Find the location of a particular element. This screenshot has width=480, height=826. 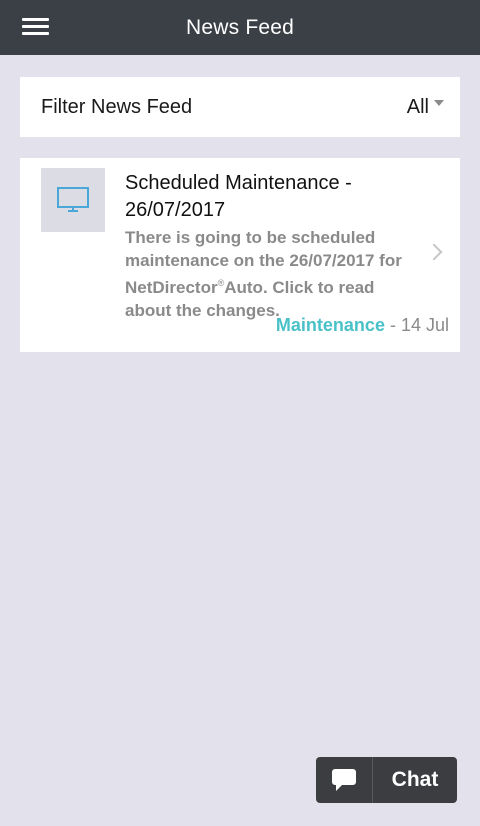

monitor-icon is located at coordinates (73, 199).